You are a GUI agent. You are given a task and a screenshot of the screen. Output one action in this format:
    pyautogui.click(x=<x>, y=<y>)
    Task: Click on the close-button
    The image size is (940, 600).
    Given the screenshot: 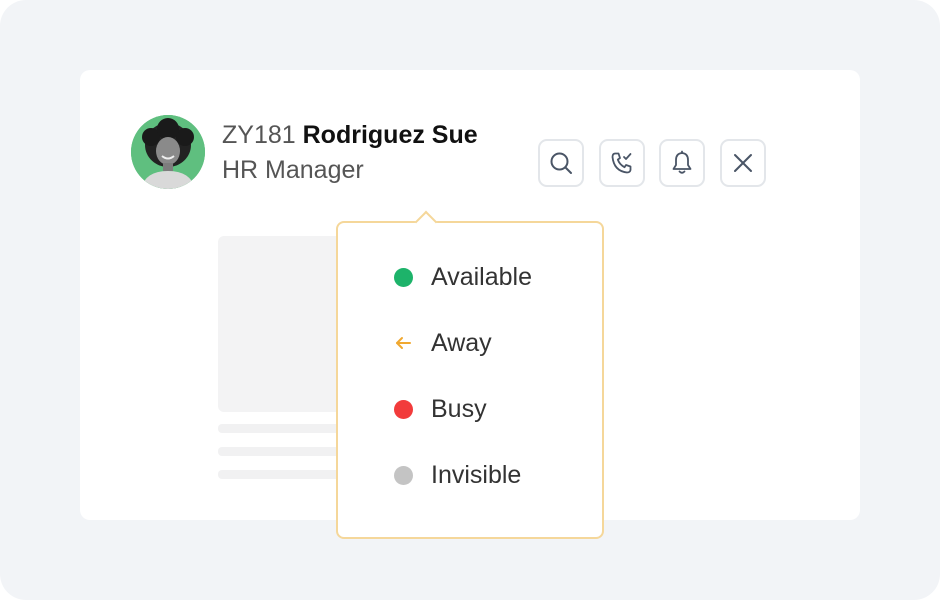 What is the action you would take?
    pyautogui.click(x=743, y=163)
    